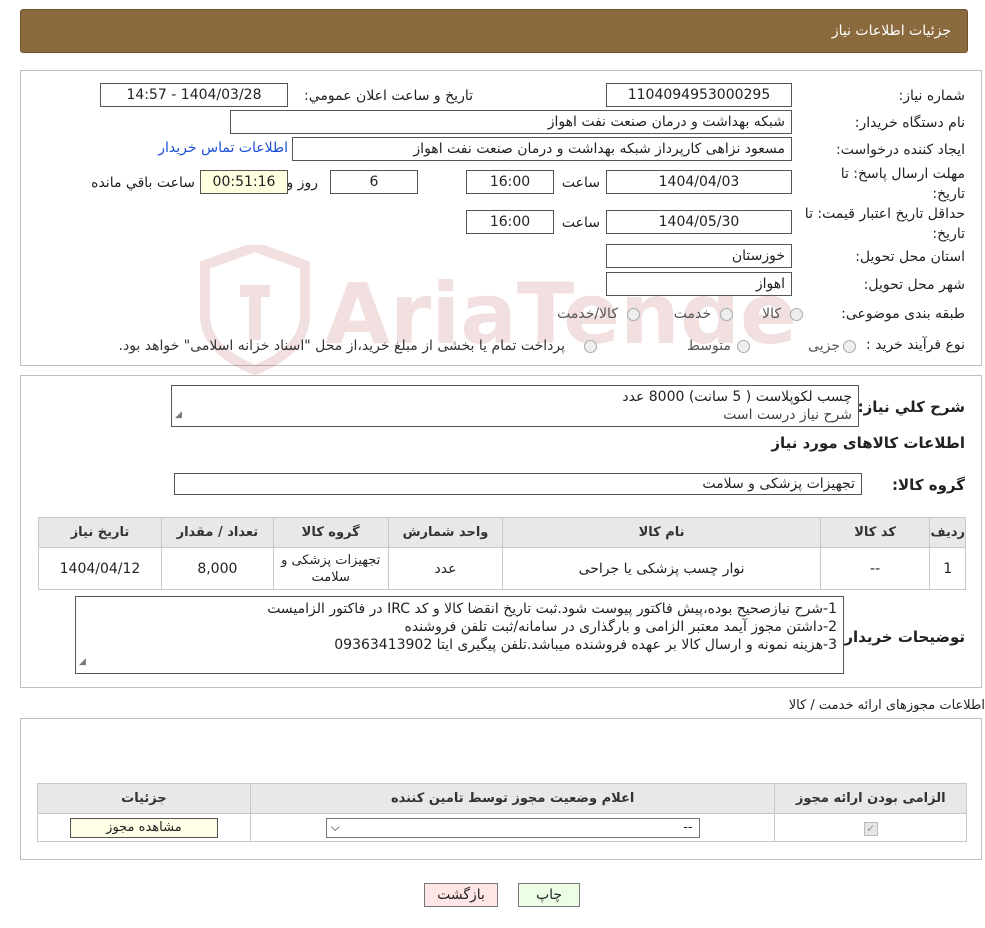  I want to click on process-label: نوع فرآيند خريد :, so click(915, 345).